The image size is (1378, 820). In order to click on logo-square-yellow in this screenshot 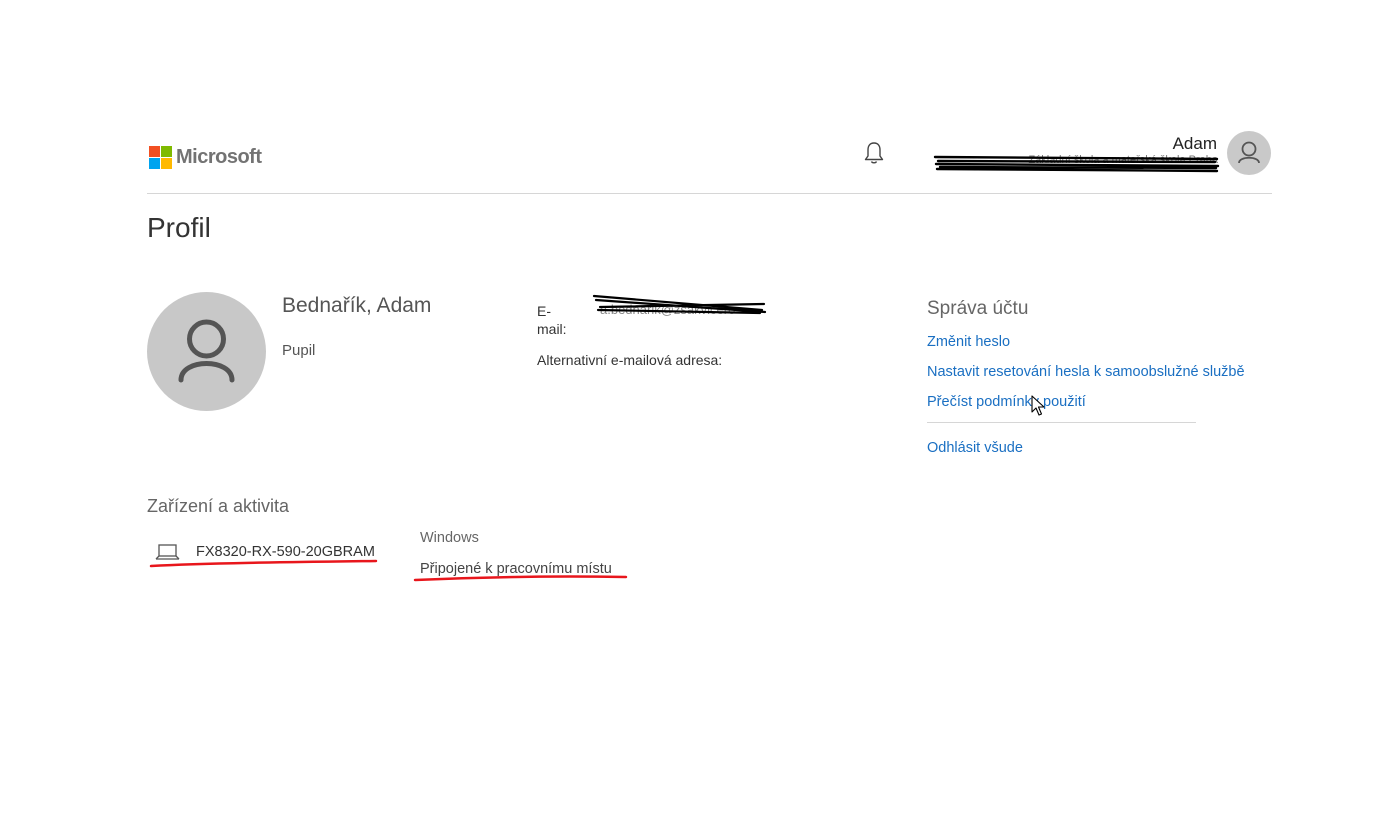, I will do `click(166, 163)`.